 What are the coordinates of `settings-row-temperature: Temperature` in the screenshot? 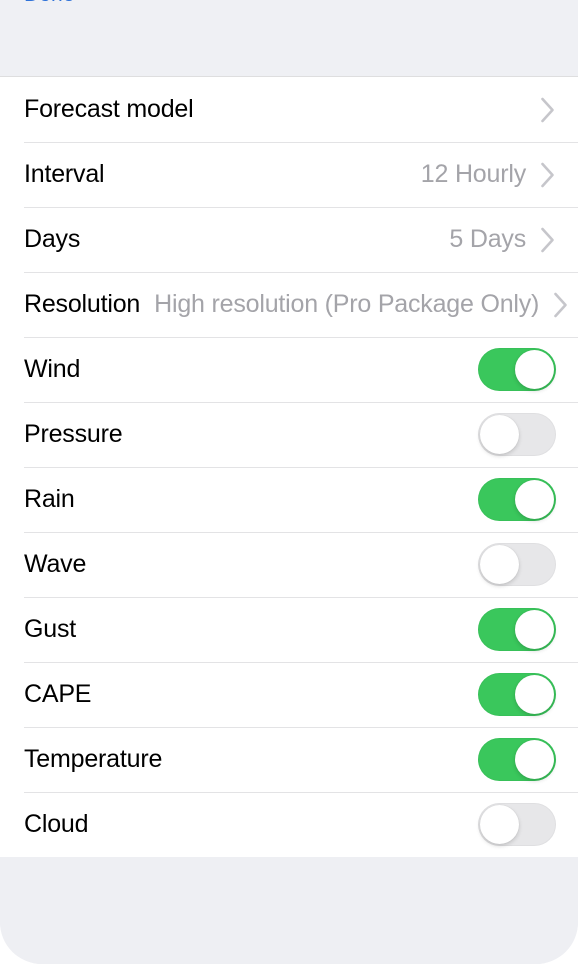 It's located at (289, 759).